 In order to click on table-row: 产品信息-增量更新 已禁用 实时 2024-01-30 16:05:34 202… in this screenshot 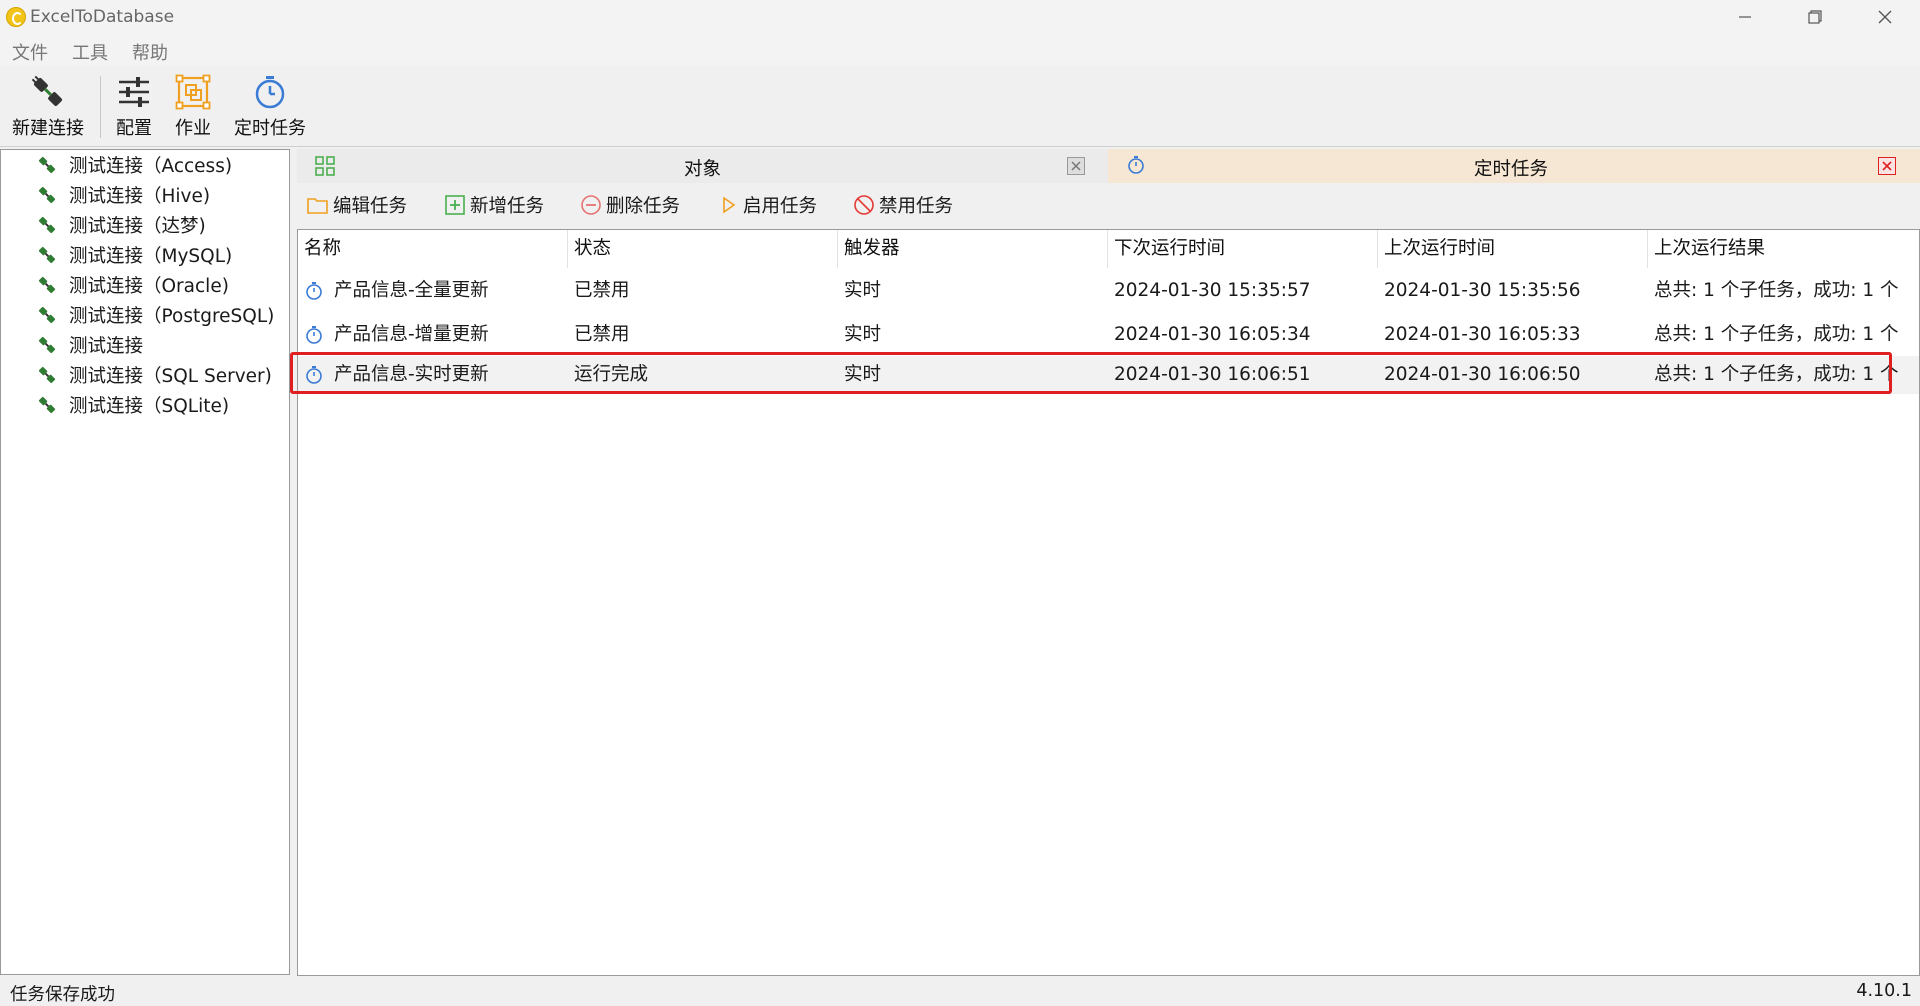, I will do `click(1108, 335)`.